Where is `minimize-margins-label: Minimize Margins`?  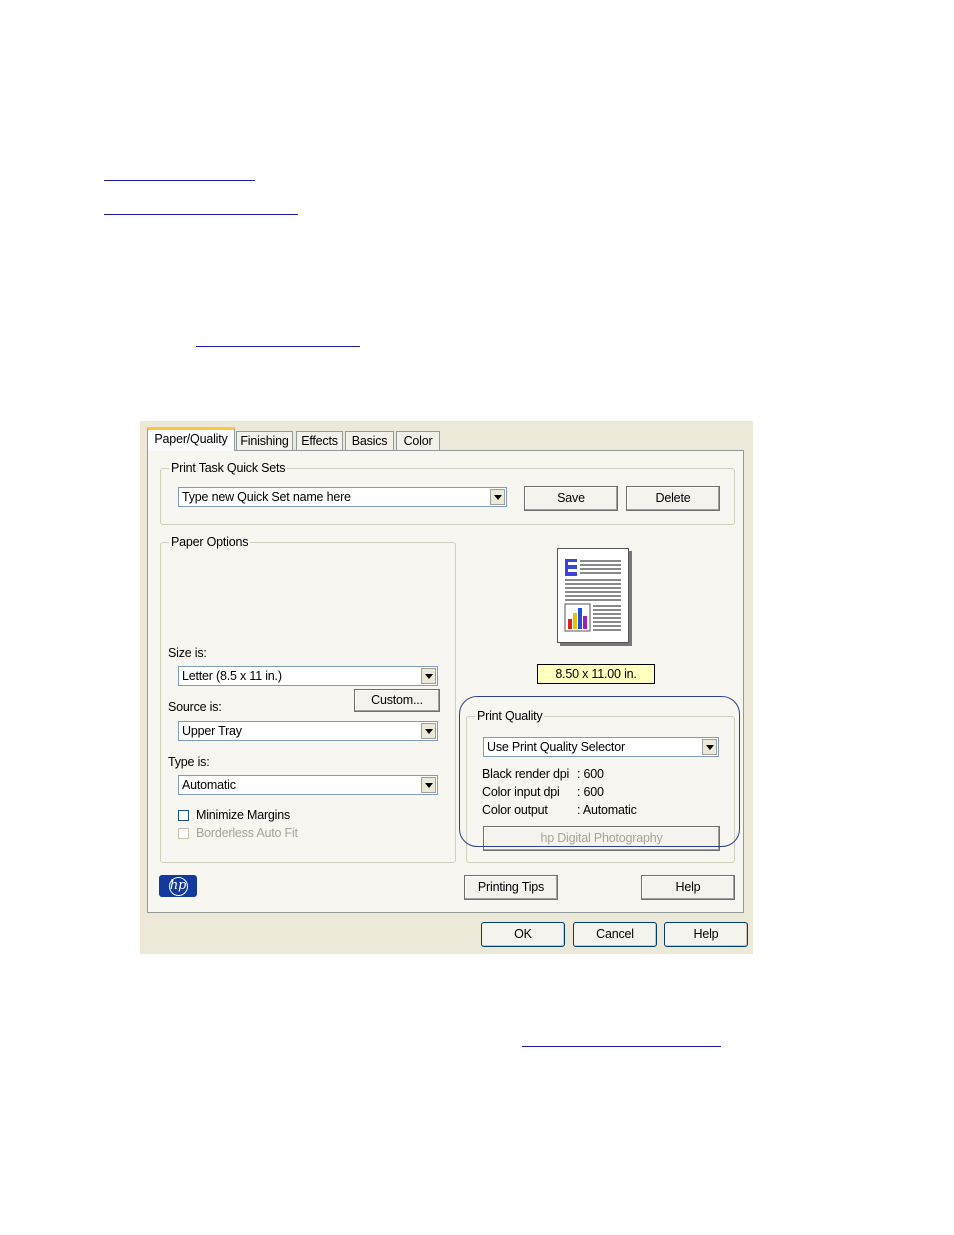
minimize-margins-label: Minimize Margins is located at coordinates (243, 815).